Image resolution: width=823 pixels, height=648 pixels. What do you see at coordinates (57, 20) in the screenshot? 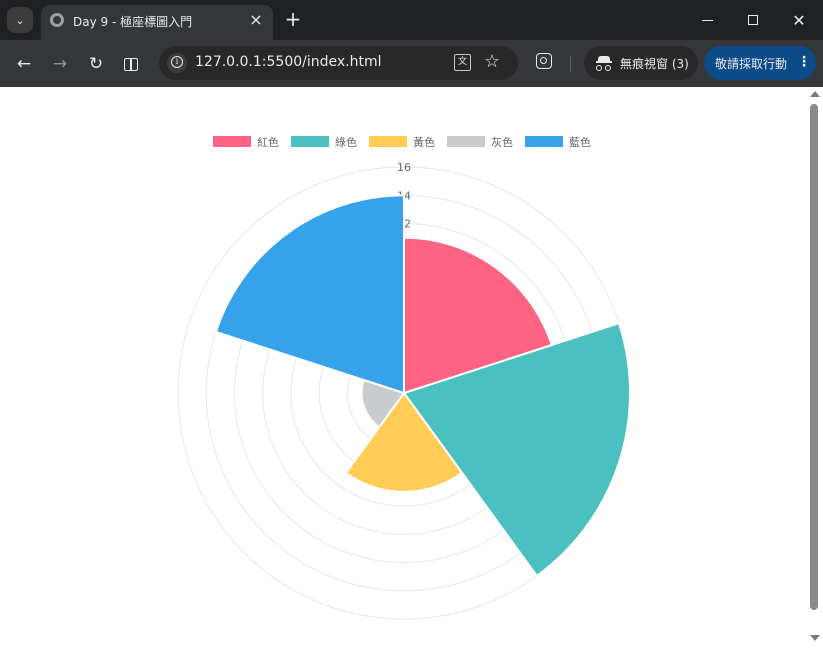
I see `globe-icon` at bounding box center [57, 20].